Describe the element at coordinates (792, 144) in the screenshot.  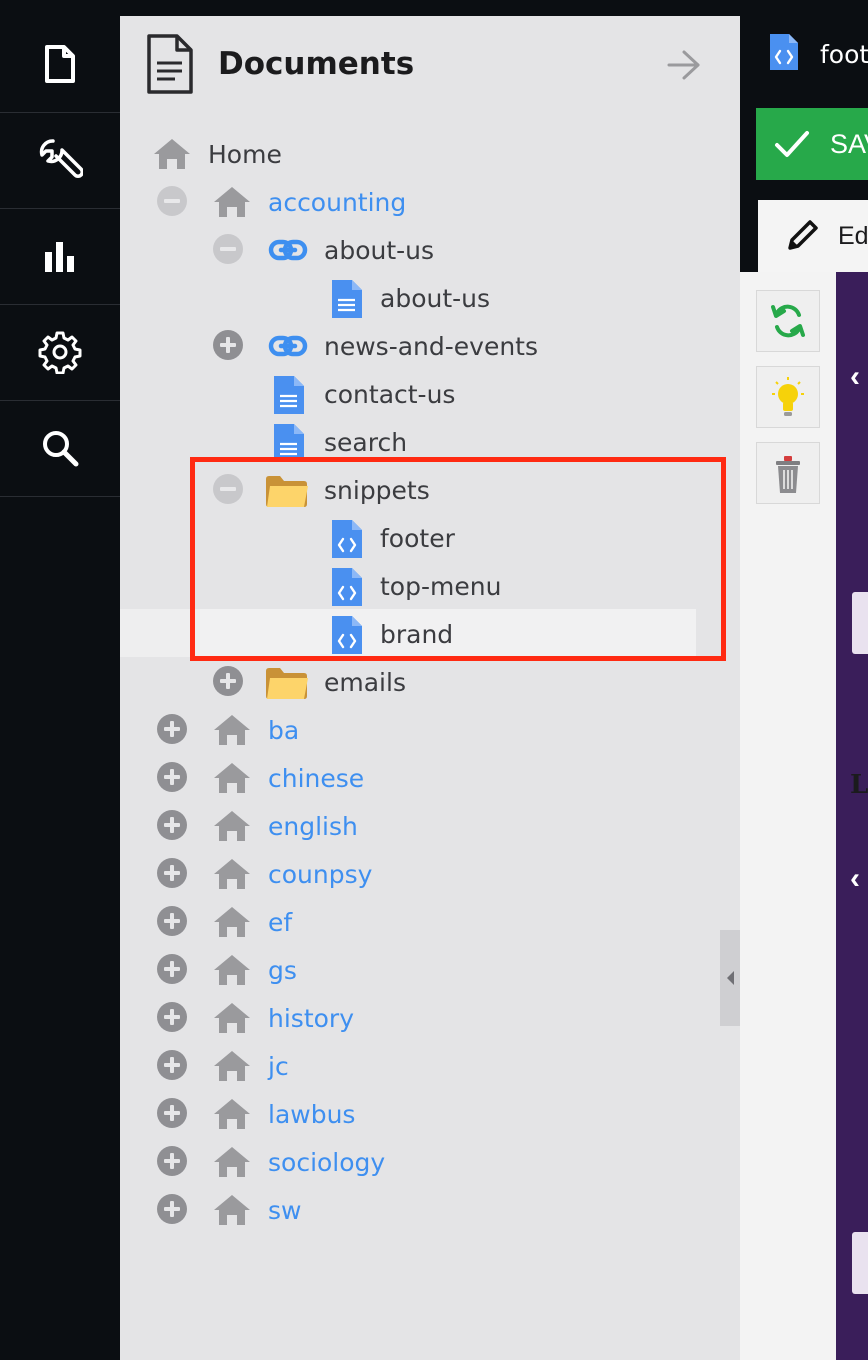
I see `checkmark-icon` at that location.